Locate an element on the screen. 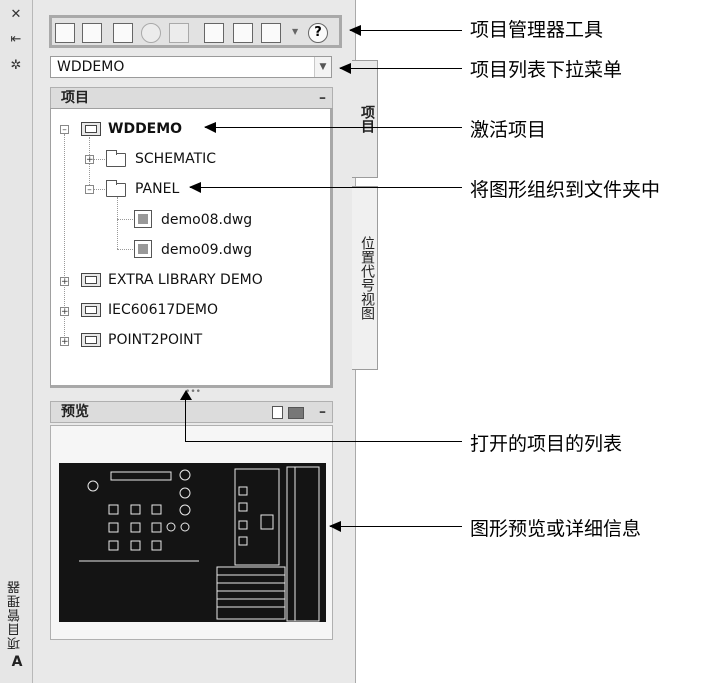 The image size is (711, 683). annotation-dropdown: 项目列表下拉菜单 is located at coordinates (546, 70).